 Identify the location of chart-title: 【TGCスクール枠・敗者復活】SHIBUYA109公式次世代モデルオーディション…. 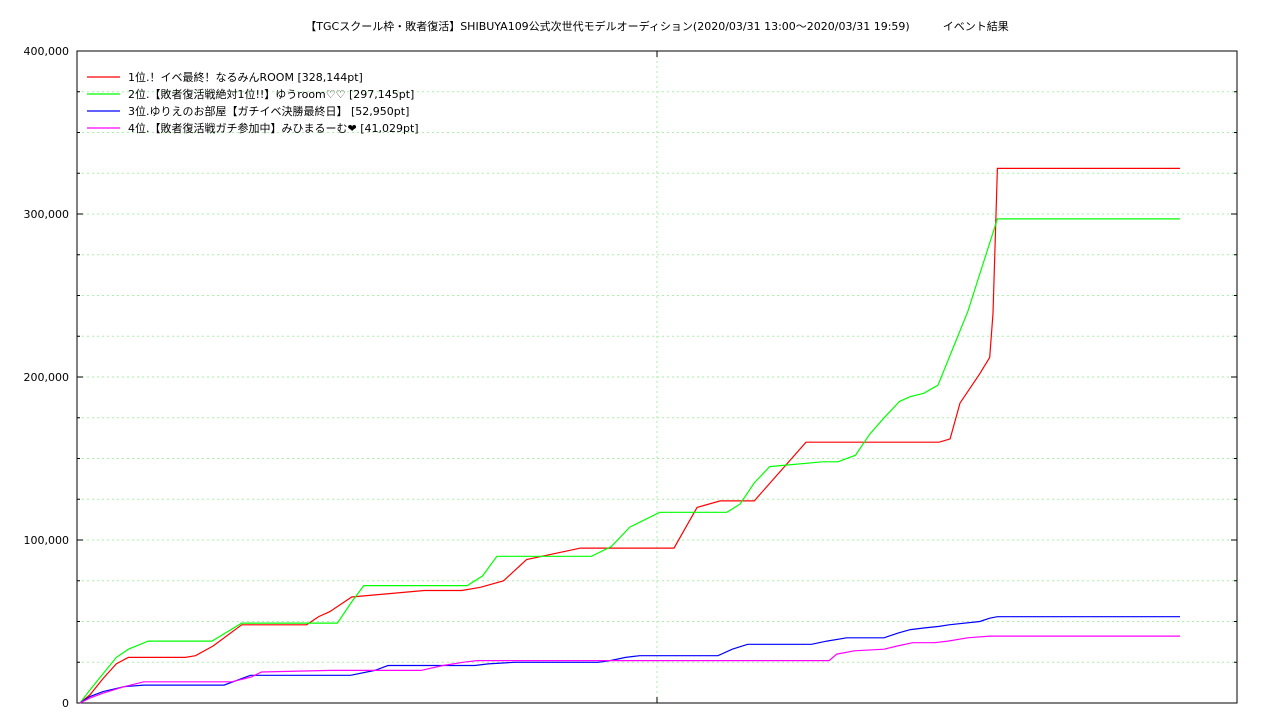
(656, 26).